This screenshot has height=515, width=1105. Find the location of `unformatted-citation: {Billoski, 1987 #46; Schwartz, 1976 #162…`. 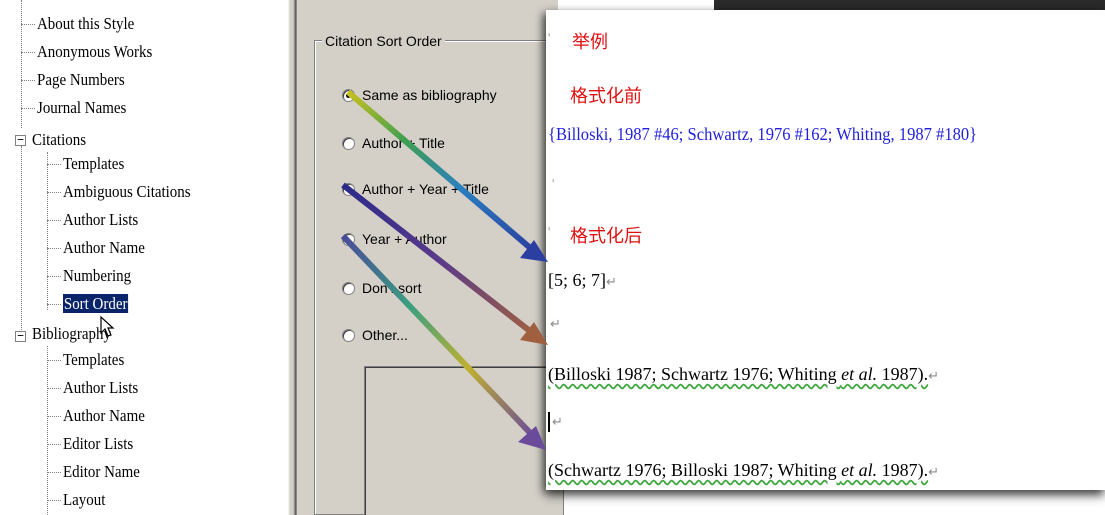

unformatted-citation: {Billoski, 1987 #46; Schwartz, 1976 #162… is located at coordinates (763, 134).